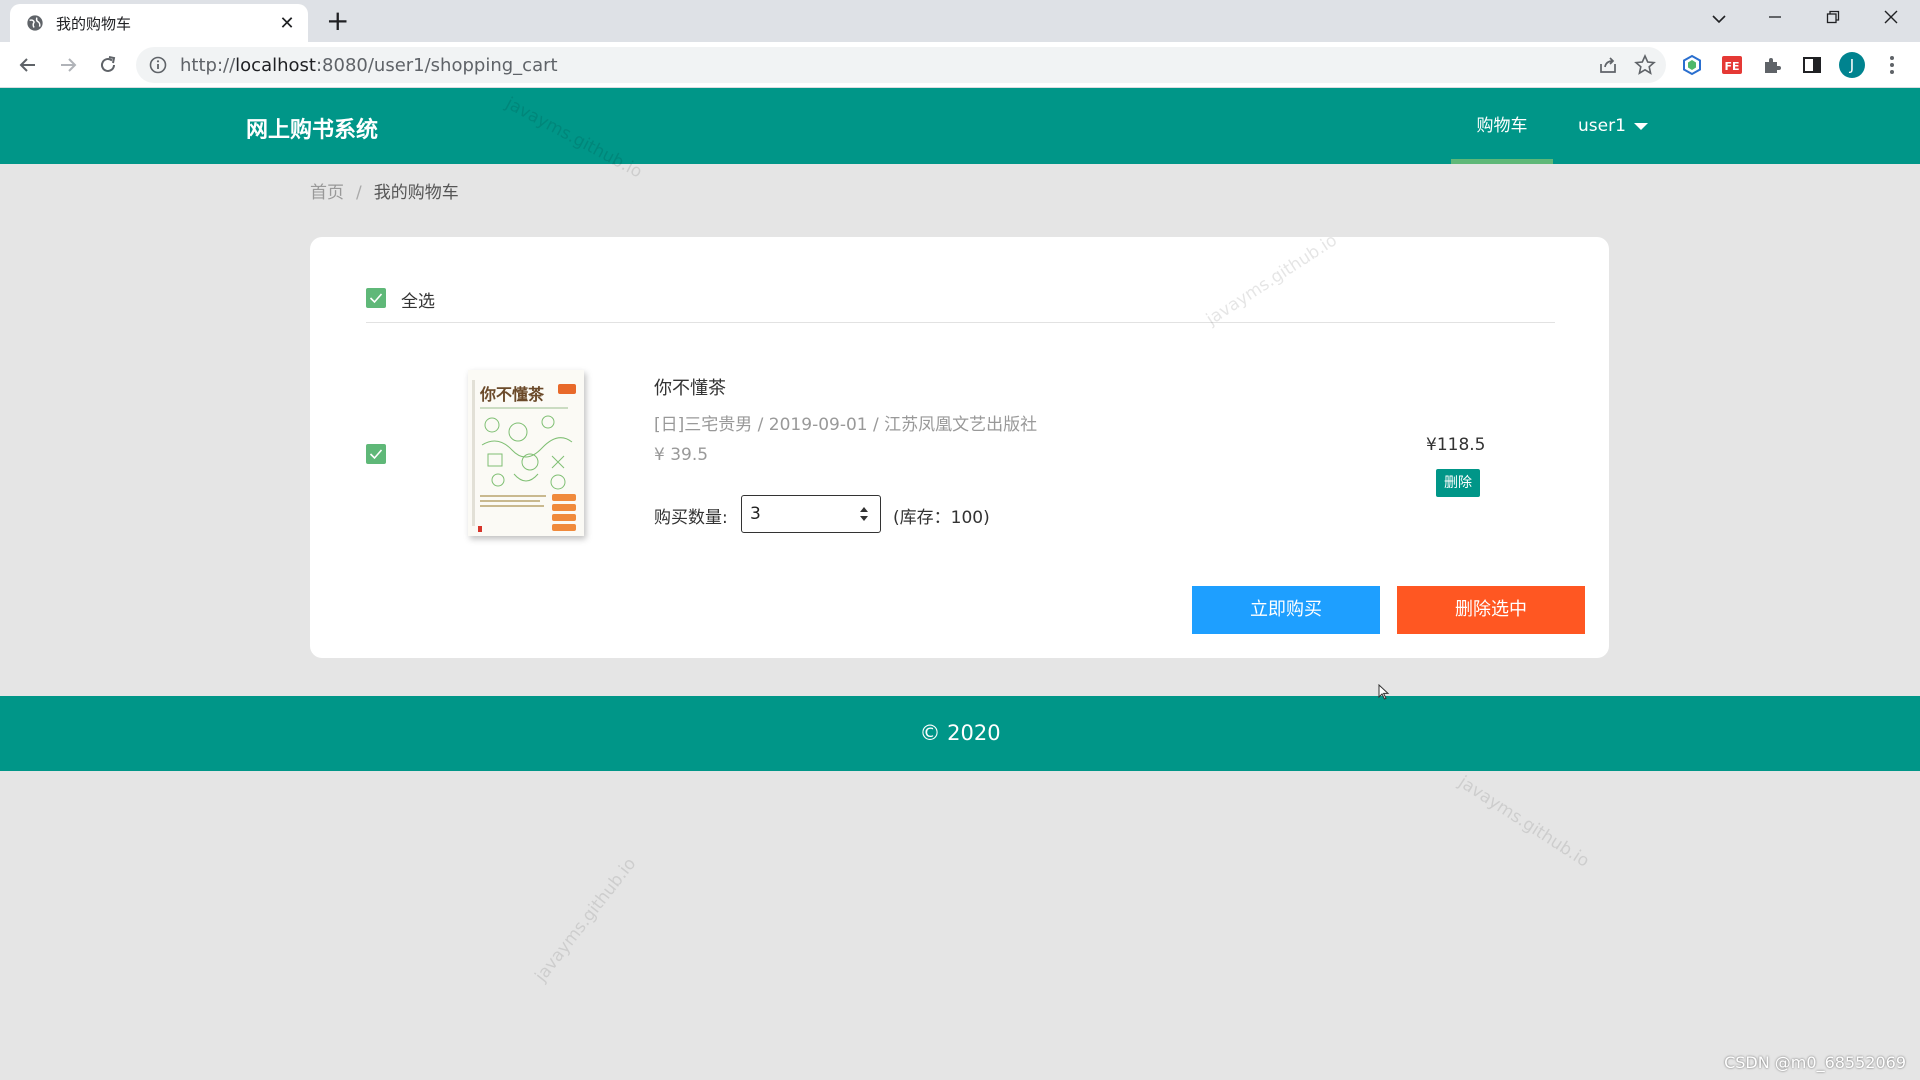 The height and width of the screenshot is (1080, 1920). Describe the element at coordinates (1815, 1062) in the screenshot. I see `corner-credit: CSDN @m0_68552069` at that location.